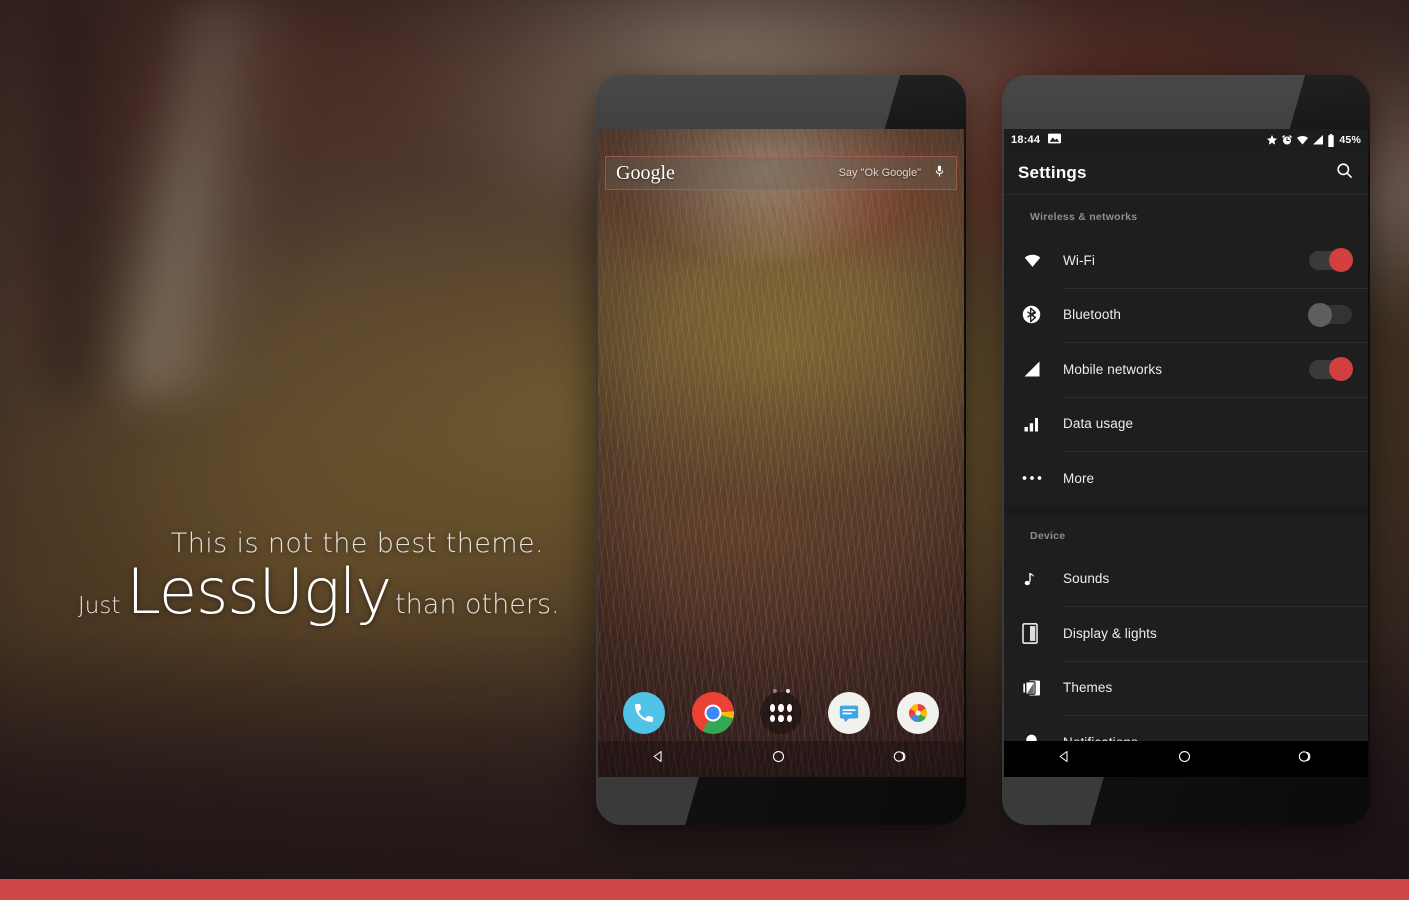 The width and height of the screenshot is (1409, 900). I want to click on section-header-device: Device, so click(1048, 535).